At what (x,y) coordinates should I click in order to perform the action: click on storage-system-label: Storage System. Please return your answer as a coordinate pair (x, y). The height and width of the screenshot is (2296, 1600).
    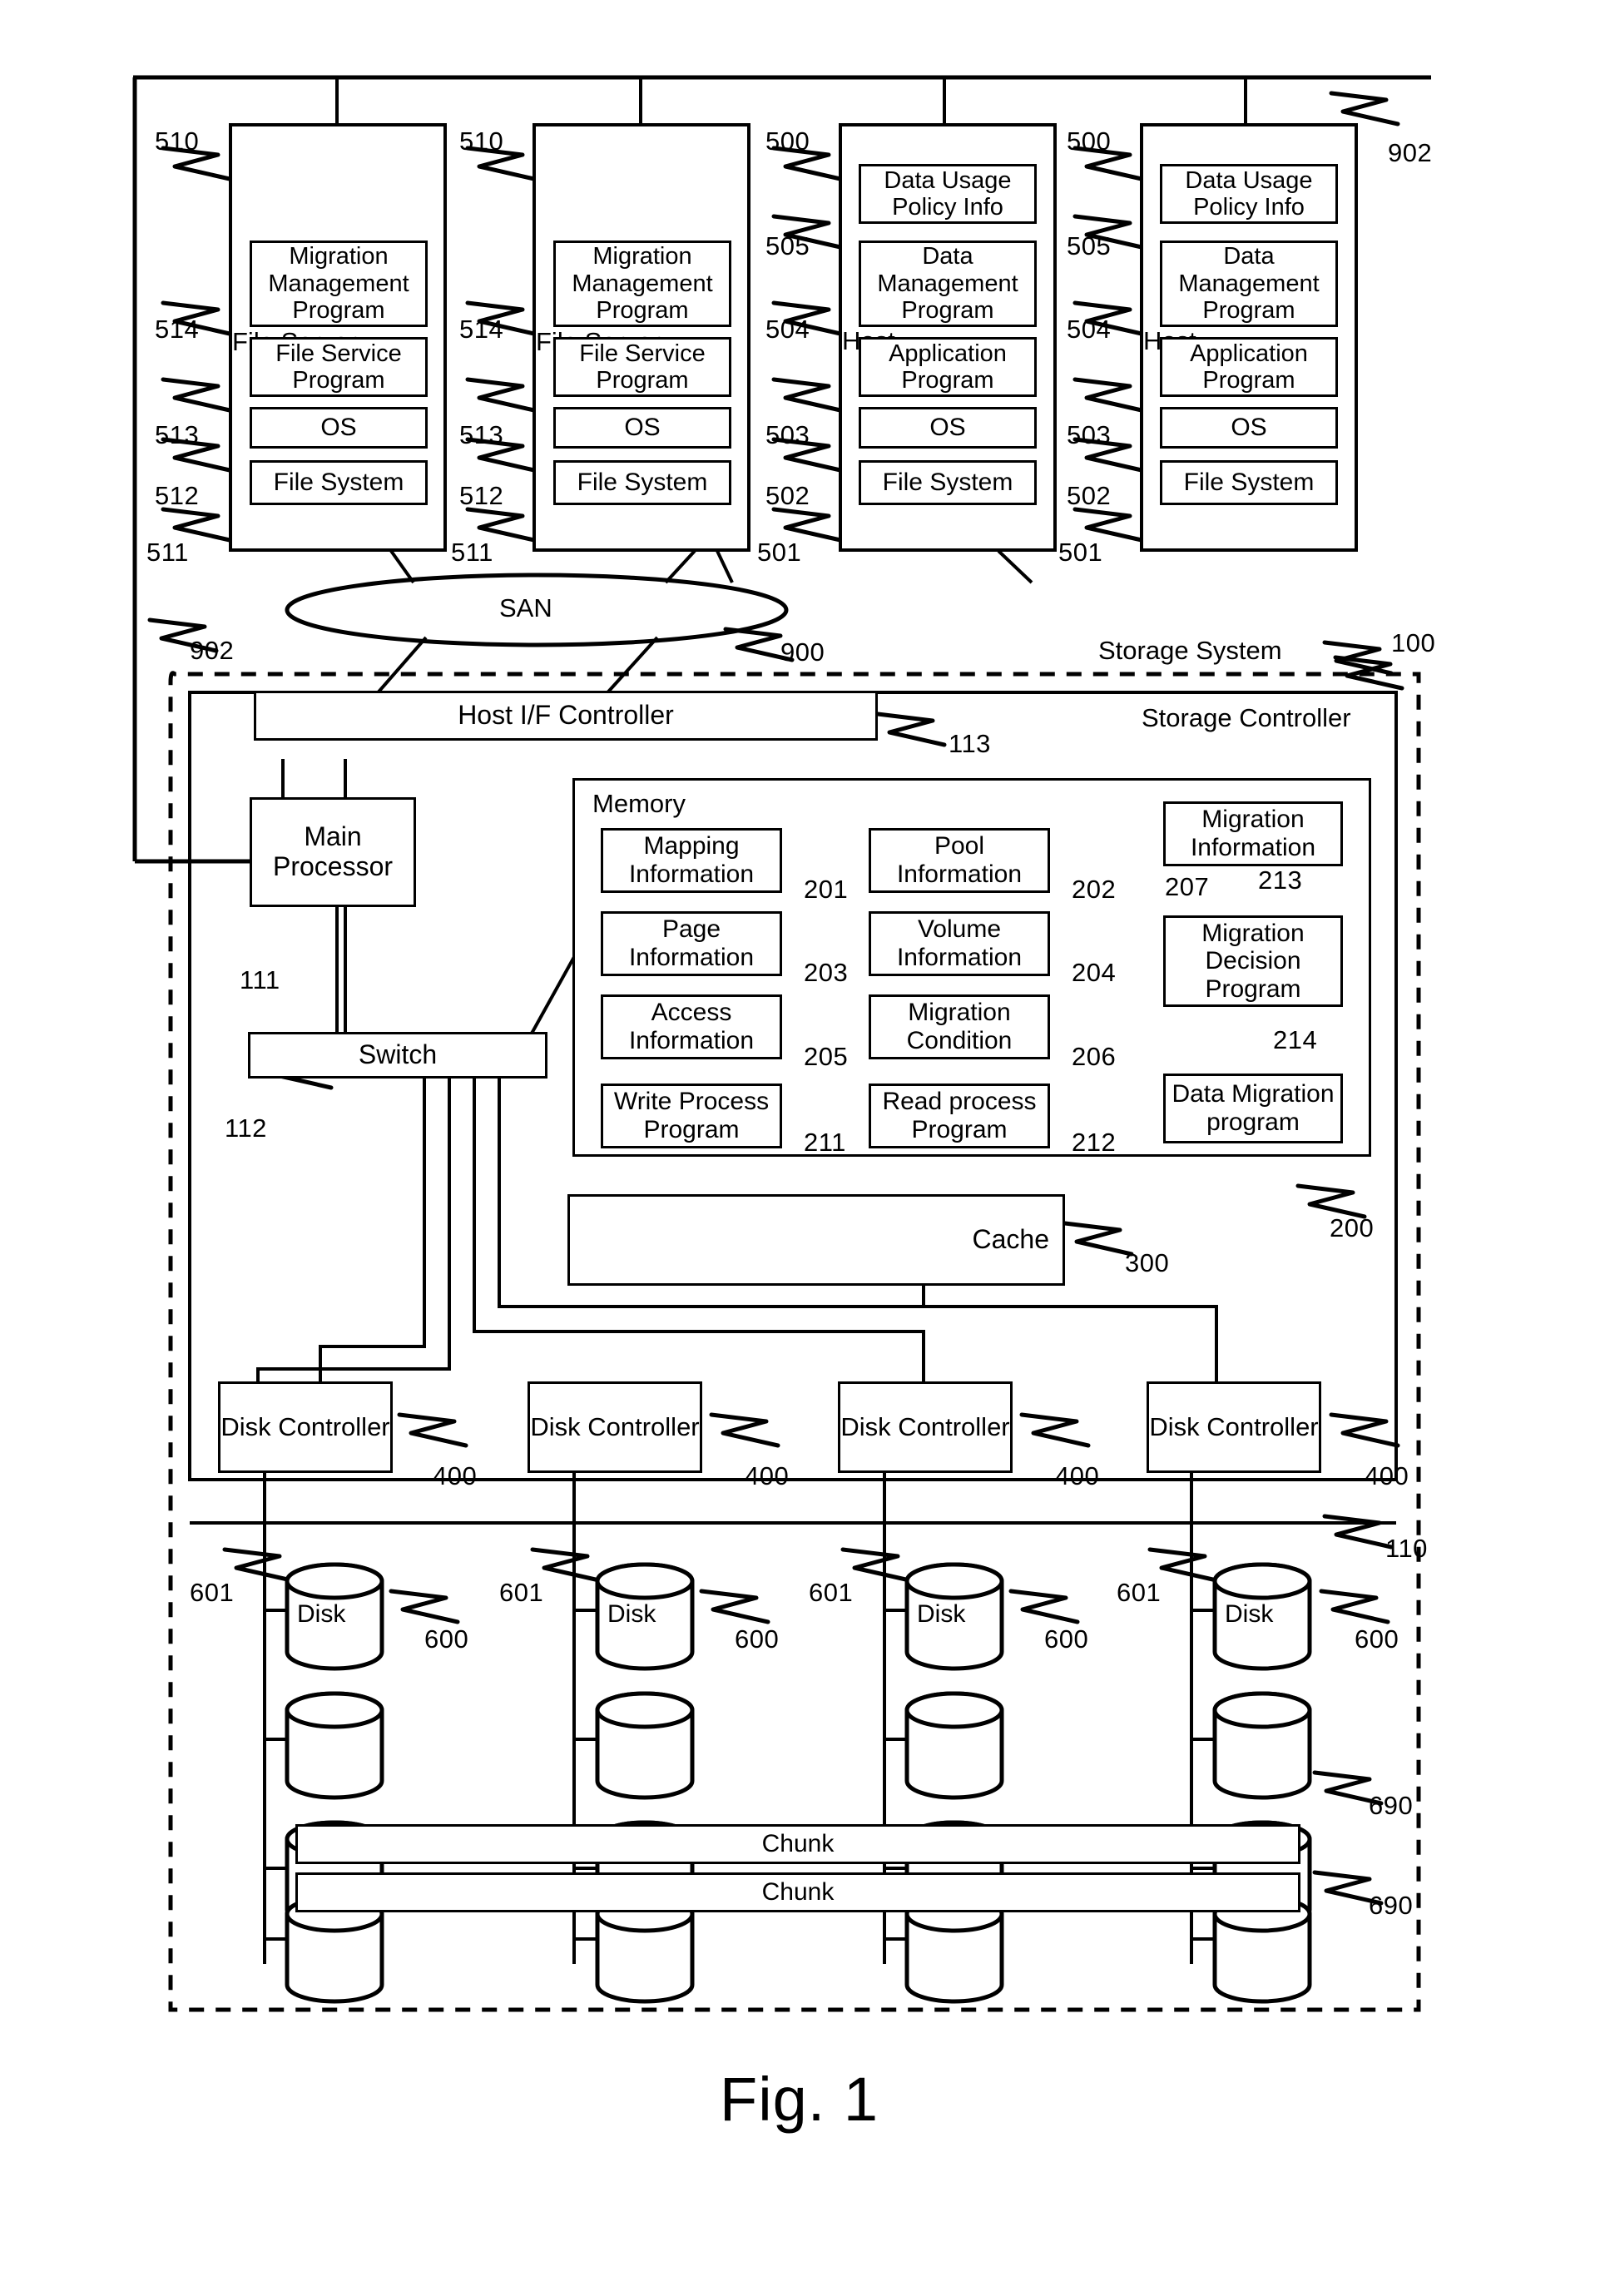
    Looking at the image, I should click on (1190, 650).